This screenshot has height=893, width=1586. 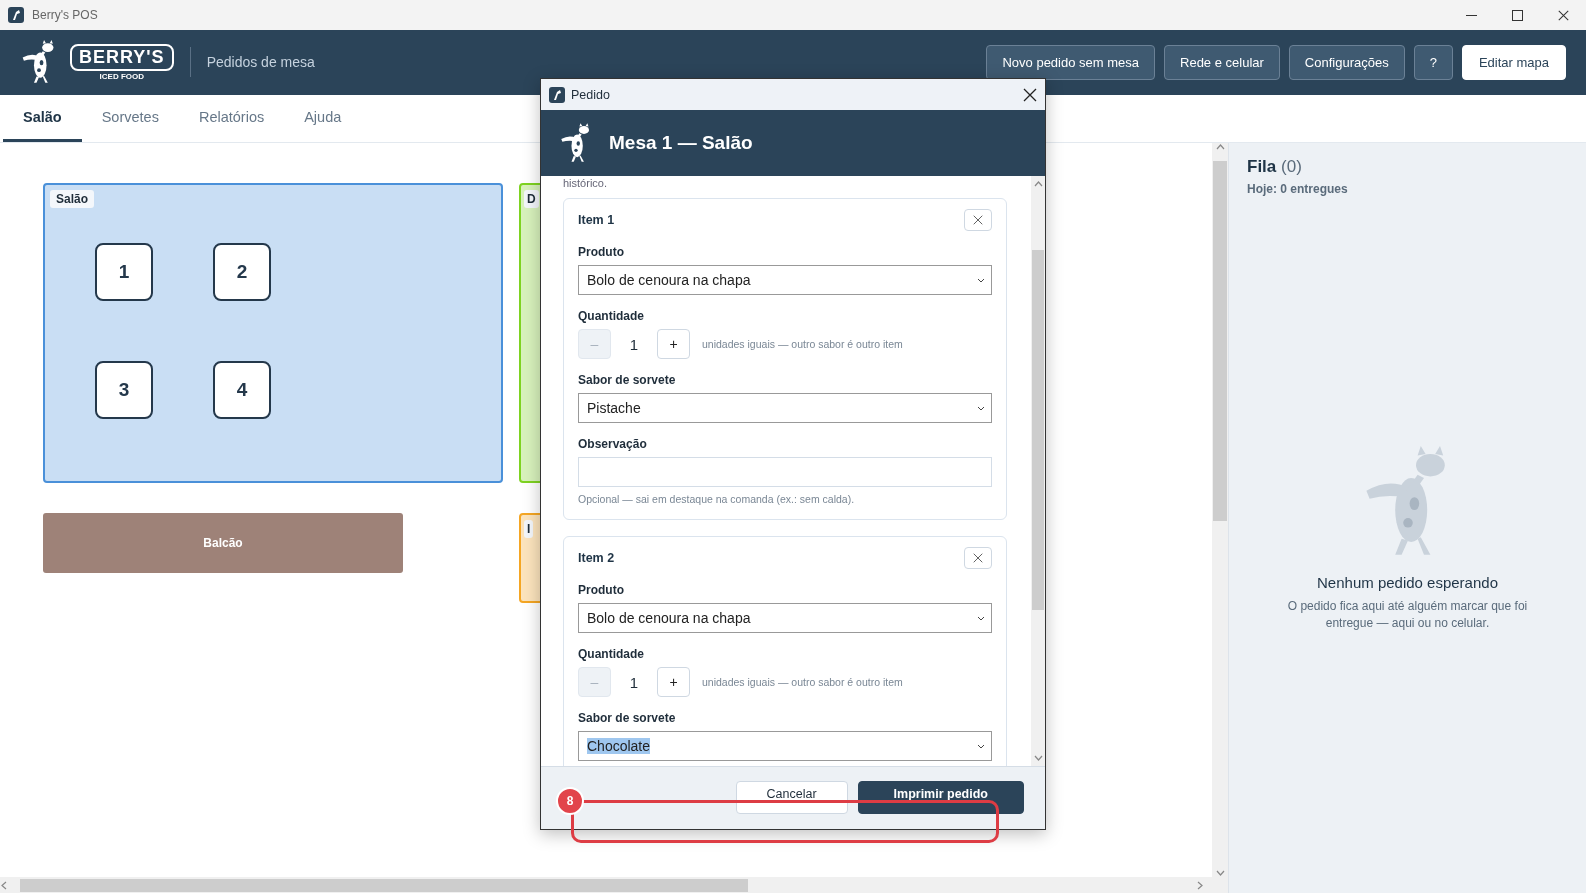 I want to click on header-button: Rede e celular, so click(x=1222, y=62).